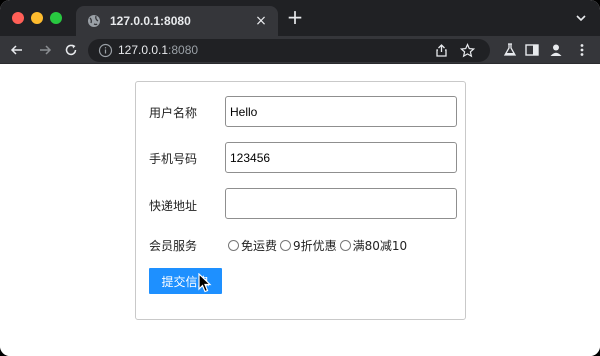  Describe the element at coordinates (173, 246) in the screenshot. I see `membership-label: 会员服务` at that location.